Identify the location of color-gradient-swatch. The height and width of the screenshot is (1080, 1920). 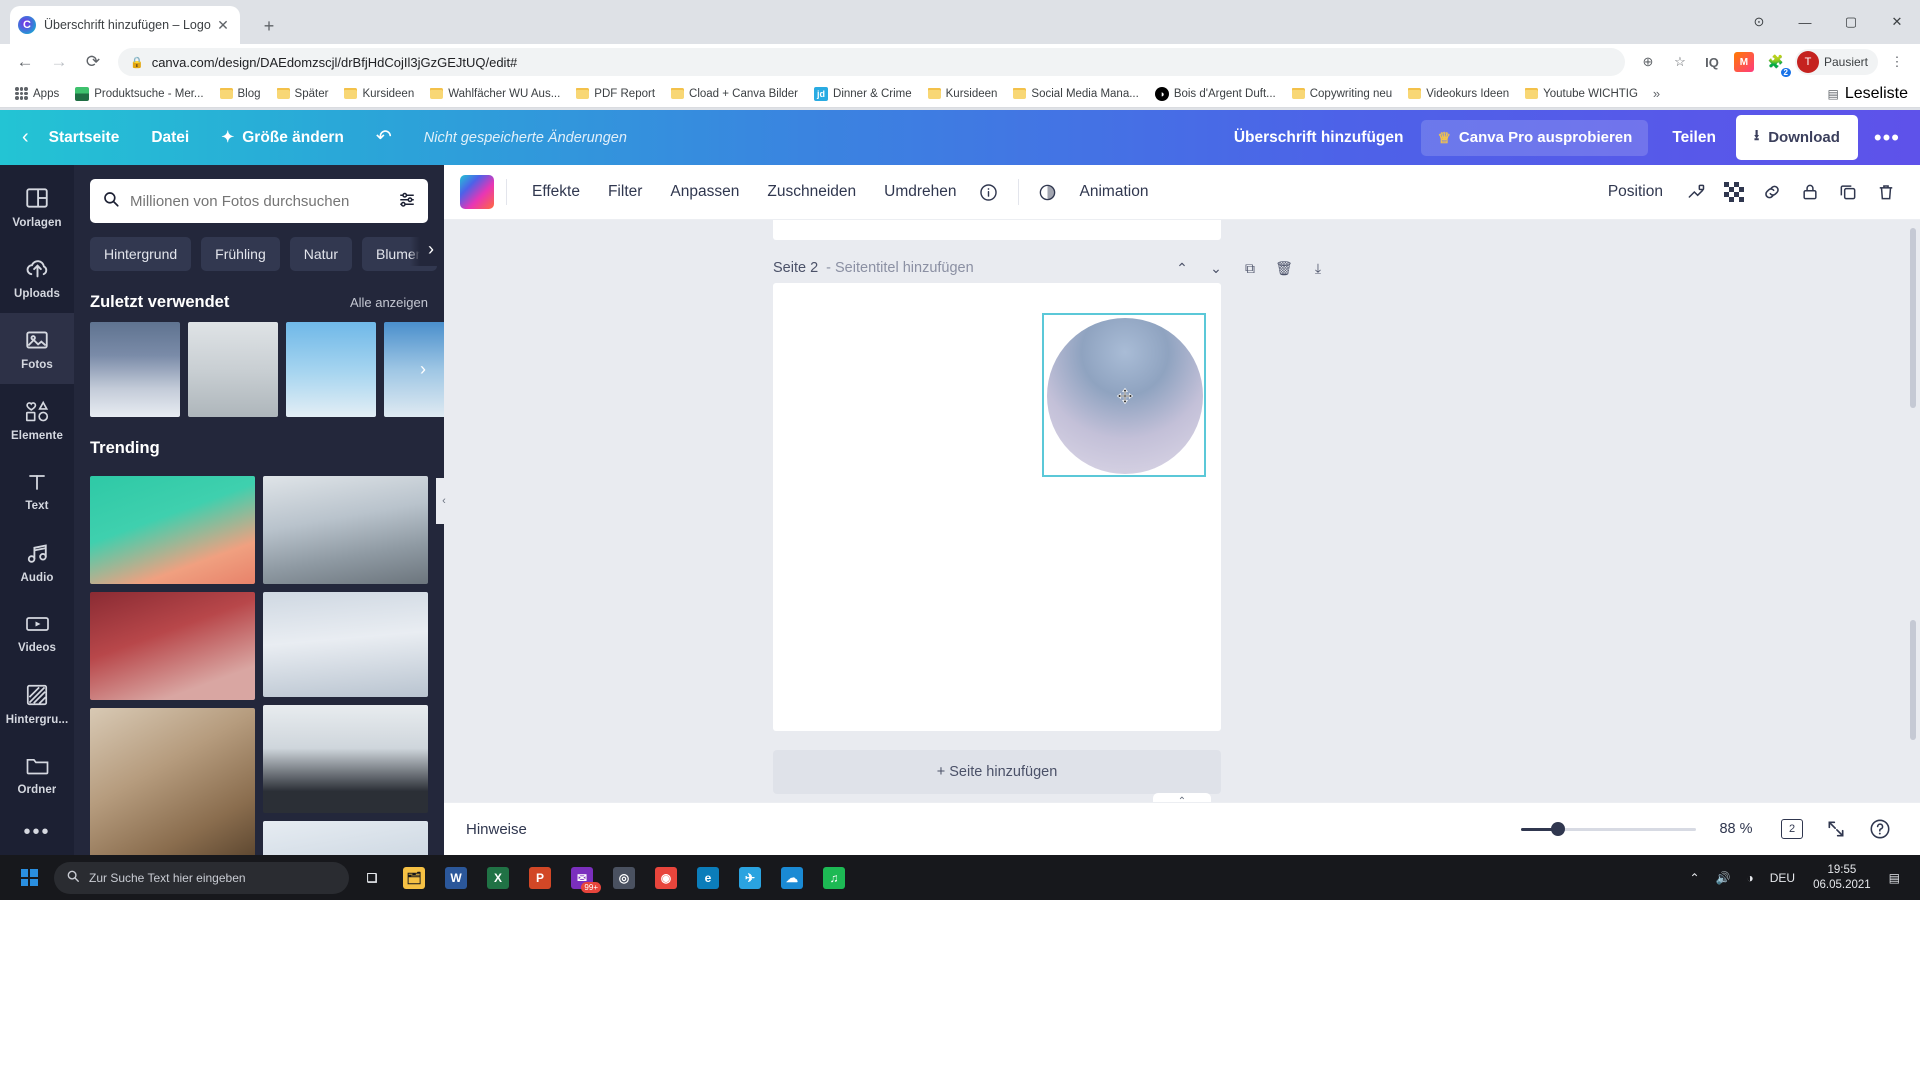
(477, 192).